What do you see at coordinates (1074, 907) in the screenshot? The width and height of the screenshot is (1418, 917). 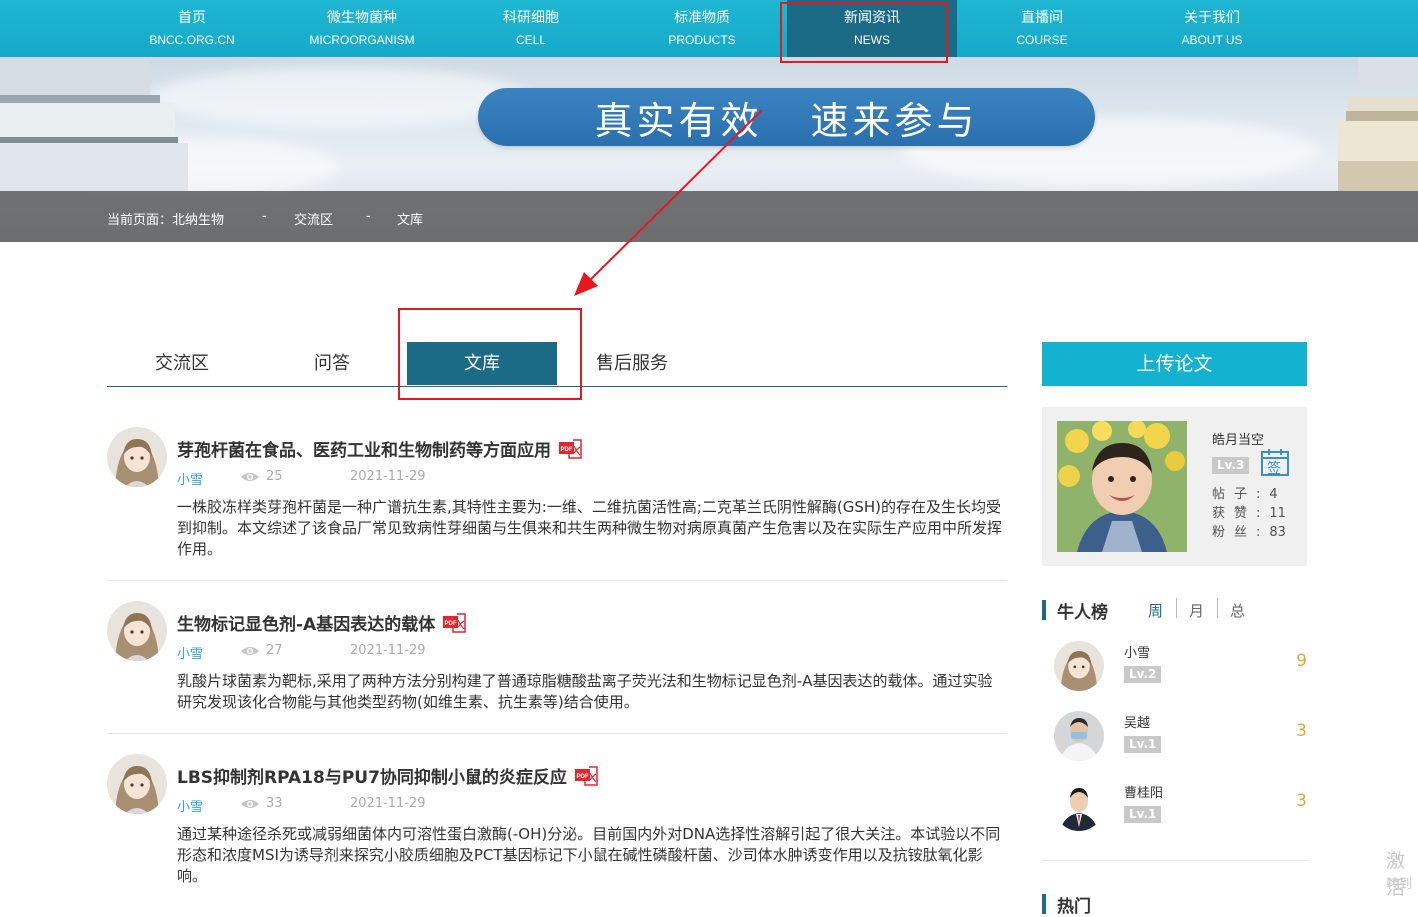 I see `hot-title: 热门` at bounding box center [1074, 907].